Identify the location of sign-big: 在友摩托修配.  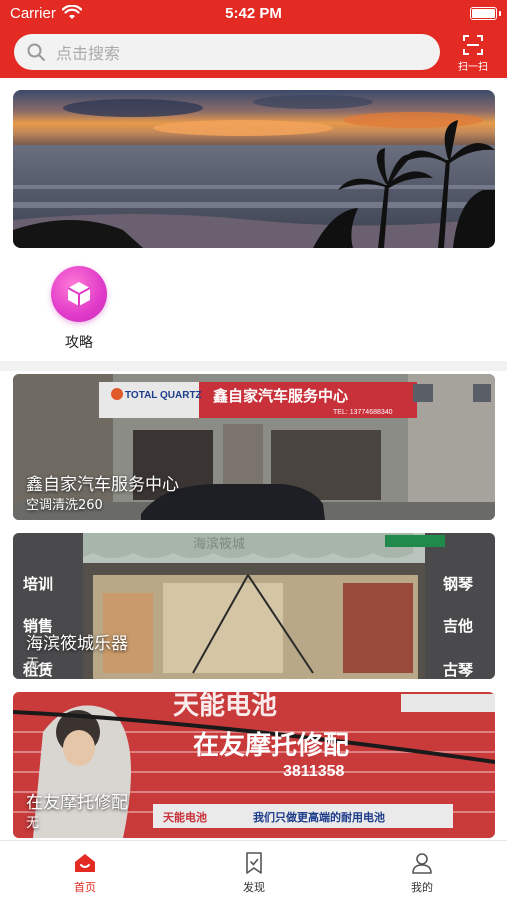
(271, 745).